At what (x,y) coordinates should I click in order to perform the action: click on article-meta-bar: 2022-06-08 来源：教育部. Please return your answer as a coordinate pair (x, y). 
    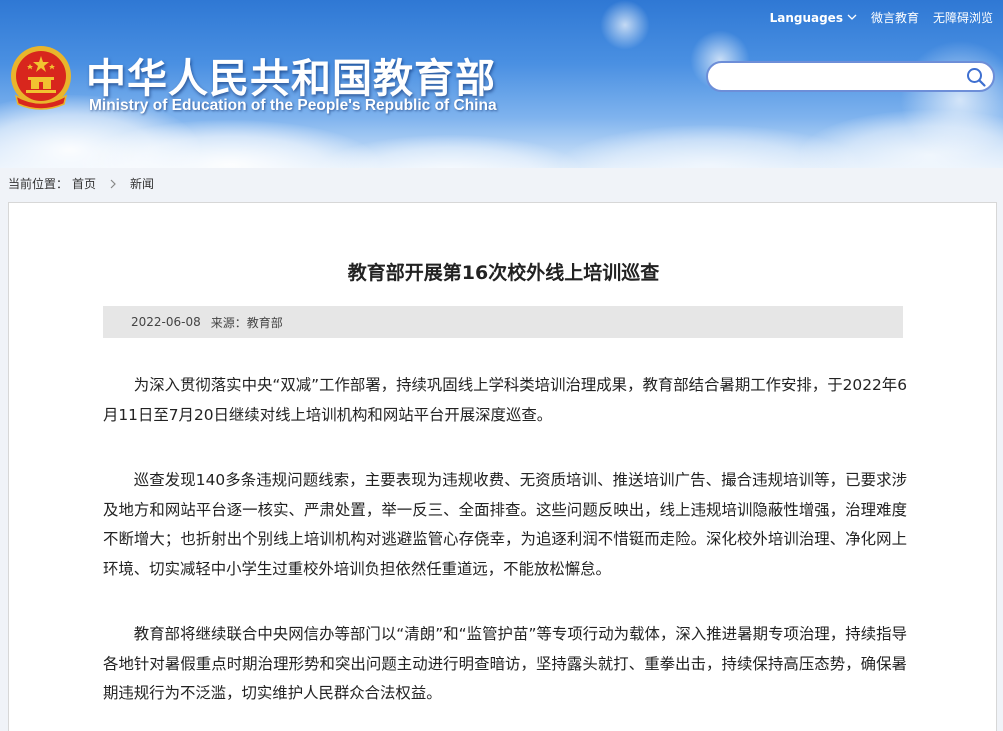
    Looking at the image, I should click on (503, 322).